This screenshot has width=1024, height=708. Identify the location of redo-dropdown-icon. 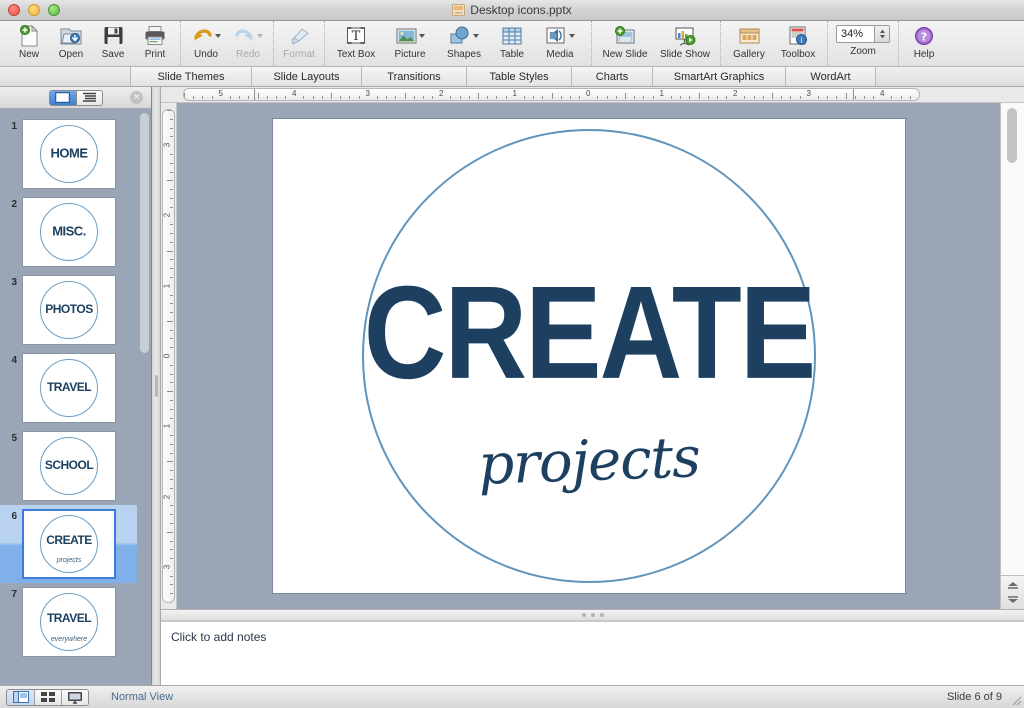
(259, 35).